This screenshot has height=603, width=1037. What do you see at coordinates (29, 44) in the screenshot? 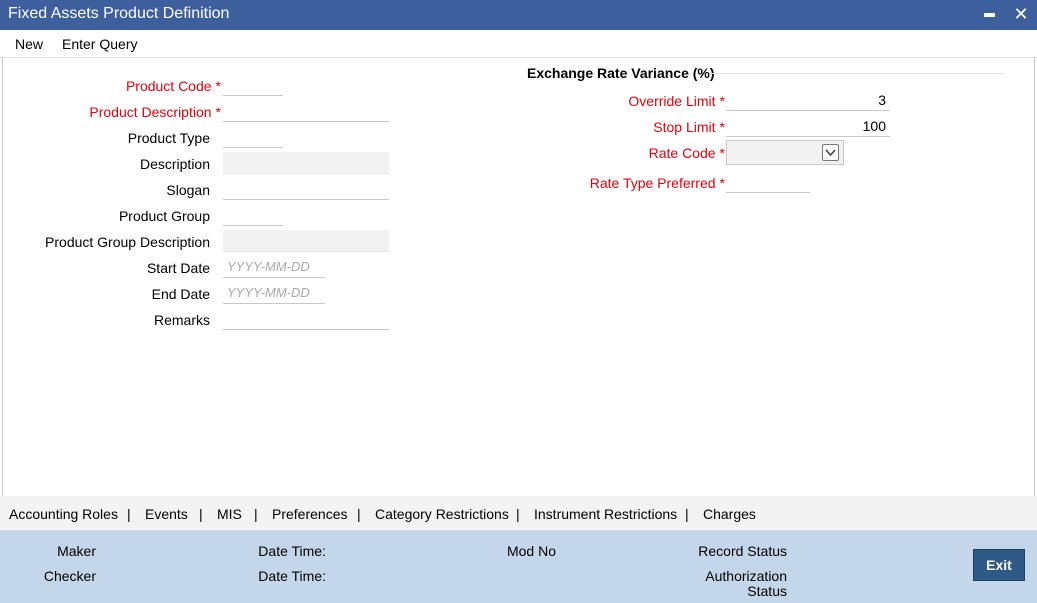
I see `new-menu-item: New` at bounding box center [29, 44].